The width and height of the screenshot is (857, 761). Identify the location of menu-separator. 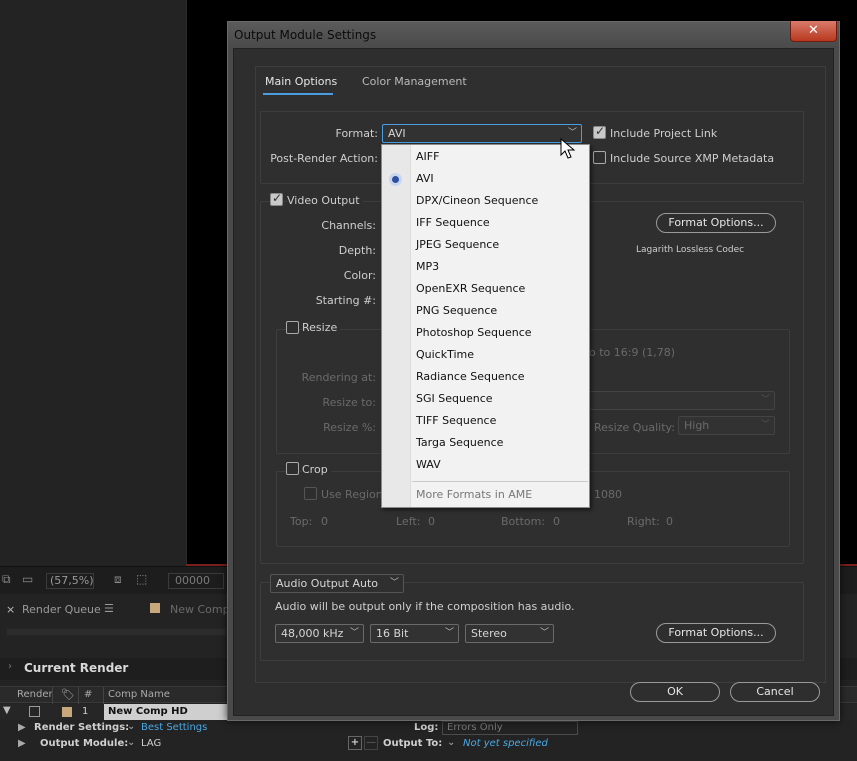
(500, 481).